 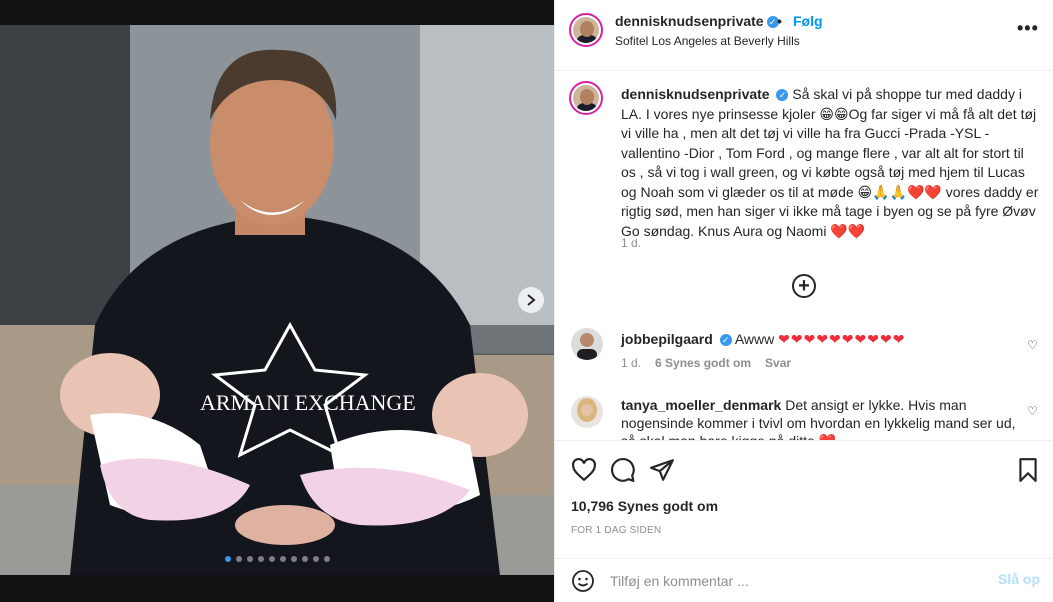 I want to click on post-timestamp: FOR 1 DAG SIDEN, so click(x=616, y=530).